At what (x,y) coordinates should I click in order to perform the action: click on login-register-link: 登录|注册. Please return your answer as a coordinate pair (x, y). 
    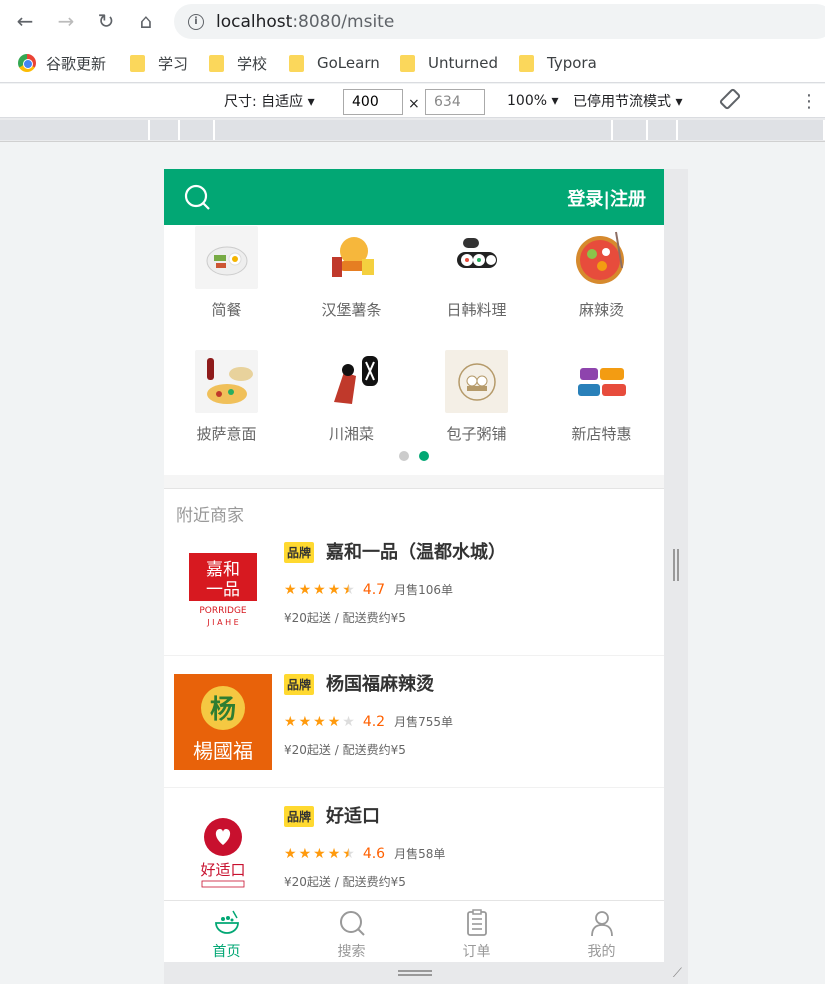
    Looking at the image, I should click on (606, 198).